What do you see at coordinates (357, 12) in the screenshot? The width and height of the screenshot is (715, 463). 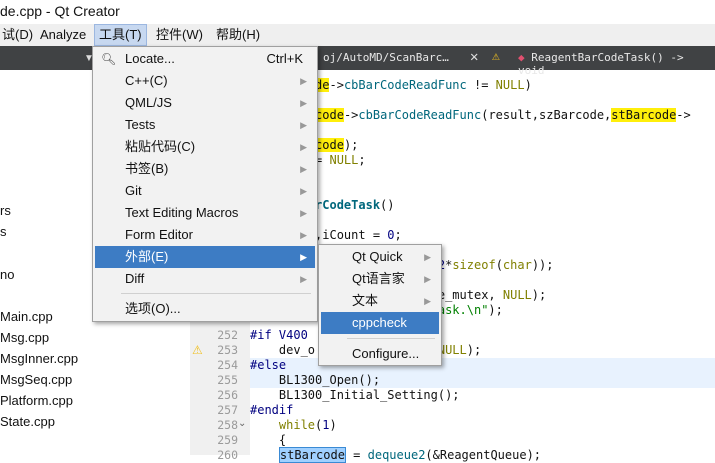 I see `title-bar: de.cpp - Qt Creator` at bounding box center [357, 12].